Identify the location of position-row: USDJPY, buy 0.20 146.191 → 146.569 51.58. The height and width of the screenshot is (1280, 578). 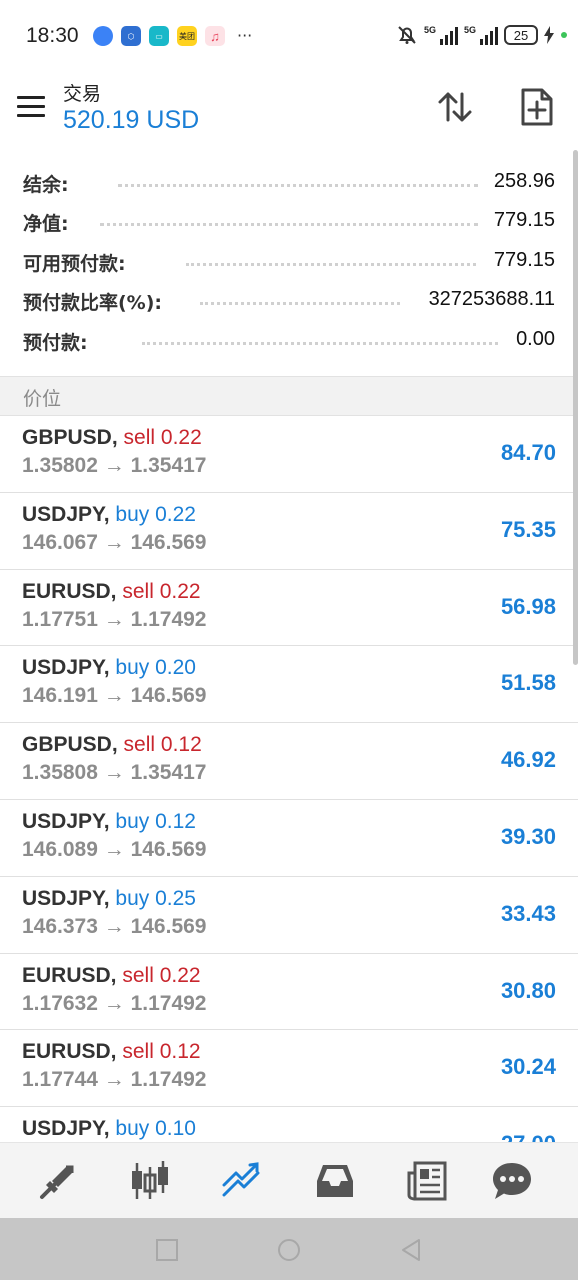
(289, 685).